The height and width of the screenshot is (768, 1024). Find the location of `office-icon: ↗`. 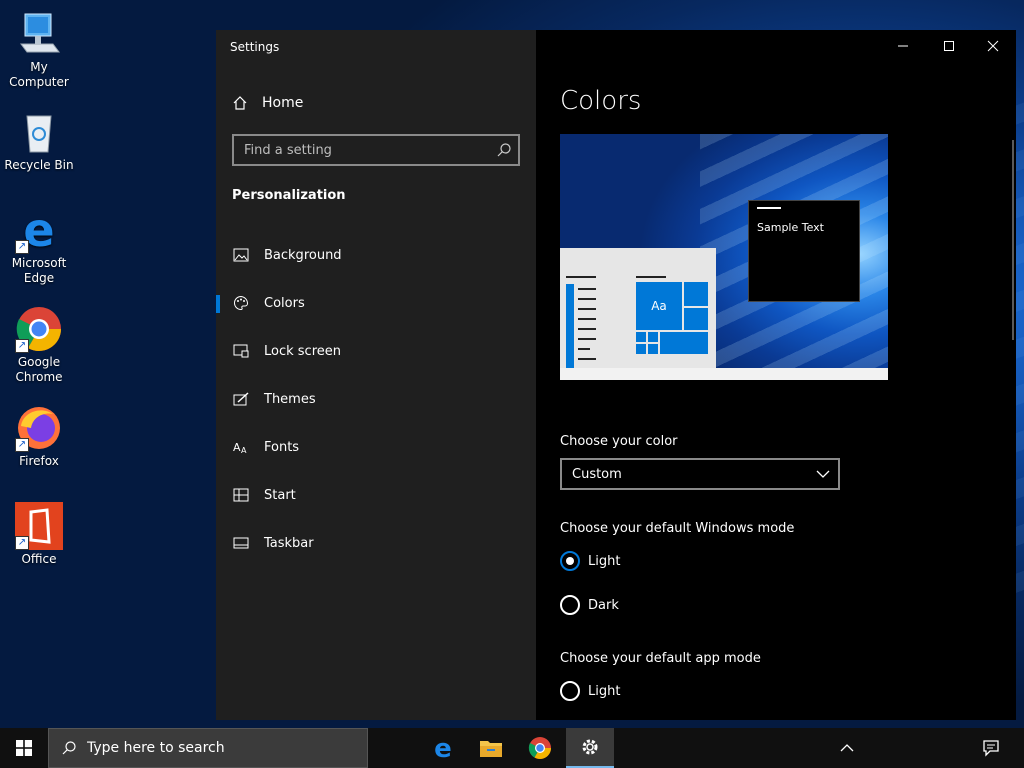

office-icon: ↗ is located at coordinates (39, 526).